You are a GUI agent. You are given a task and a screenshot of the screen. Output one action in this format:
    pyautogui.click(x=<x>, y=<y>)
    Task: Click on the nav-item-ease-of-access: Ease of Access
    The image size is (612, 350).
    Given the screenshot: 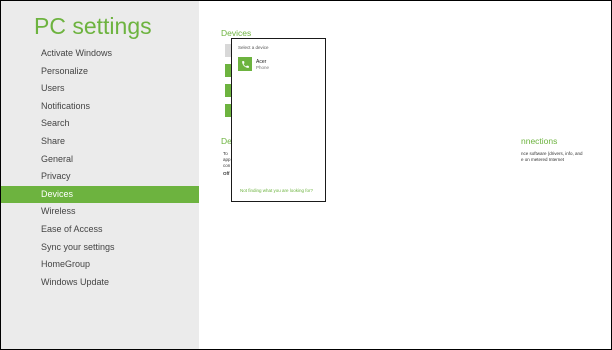 What is the action you would take?
    pyautogui.click(x=100, y=230)
    